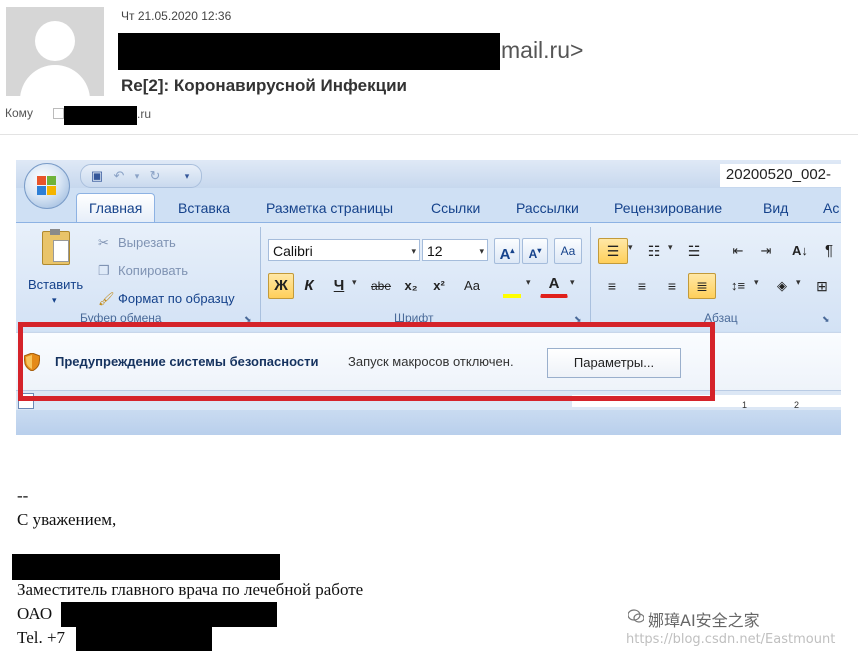 Image resolution: width=858 pixels, height=656 pixels. Describe the element at coordinates (694, 251) in the screenshot. I see `multilevel-list-icon: ☱` at that location.